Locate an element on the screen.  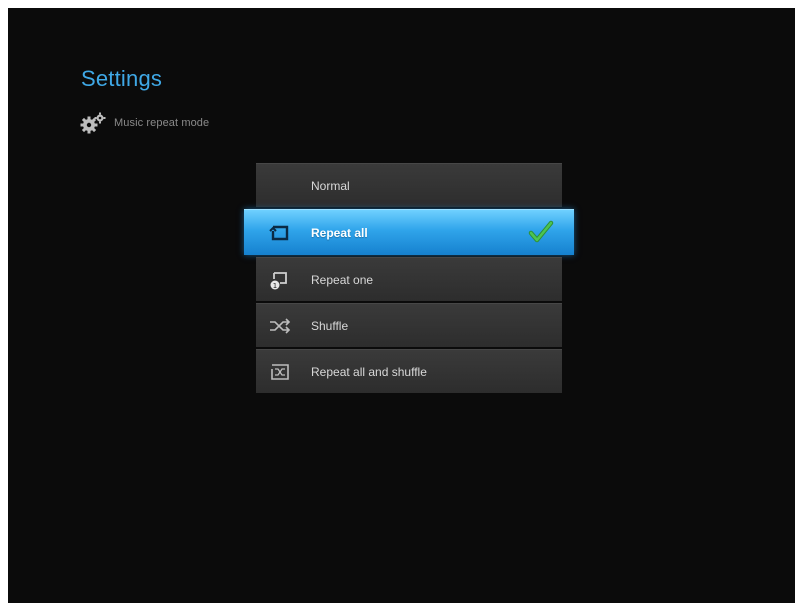
svg-text: 1 is located at coordinates (275, 286).